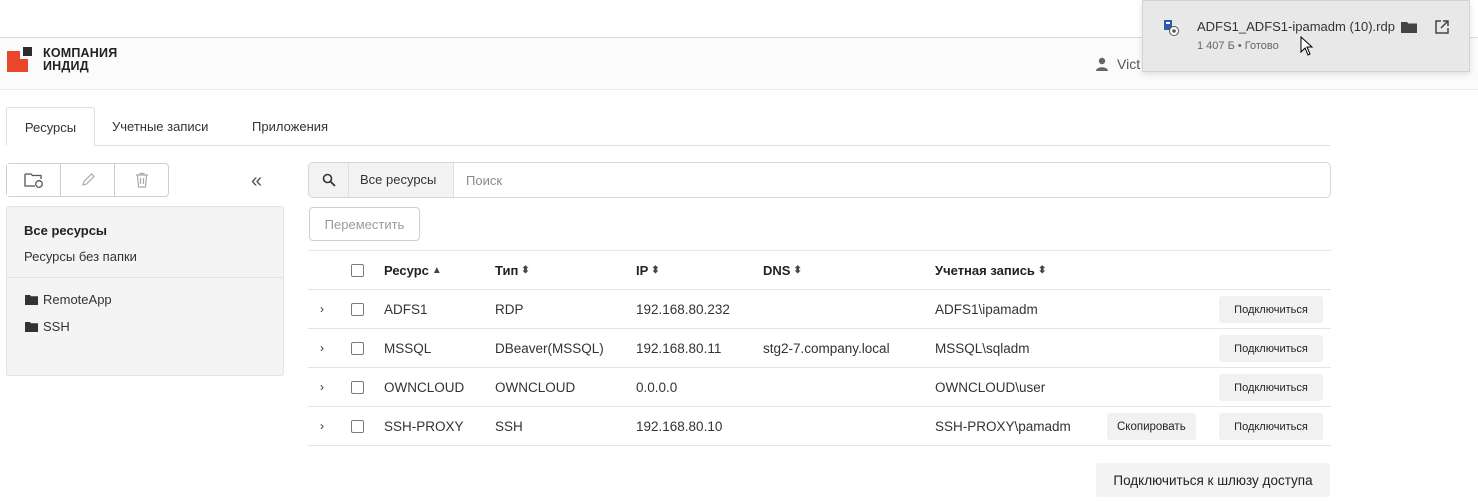 Image resolution: width=1478 pixels, height=501 pixels. I want to click on cell-ip: 192.168.80.10, so click(679, 426).